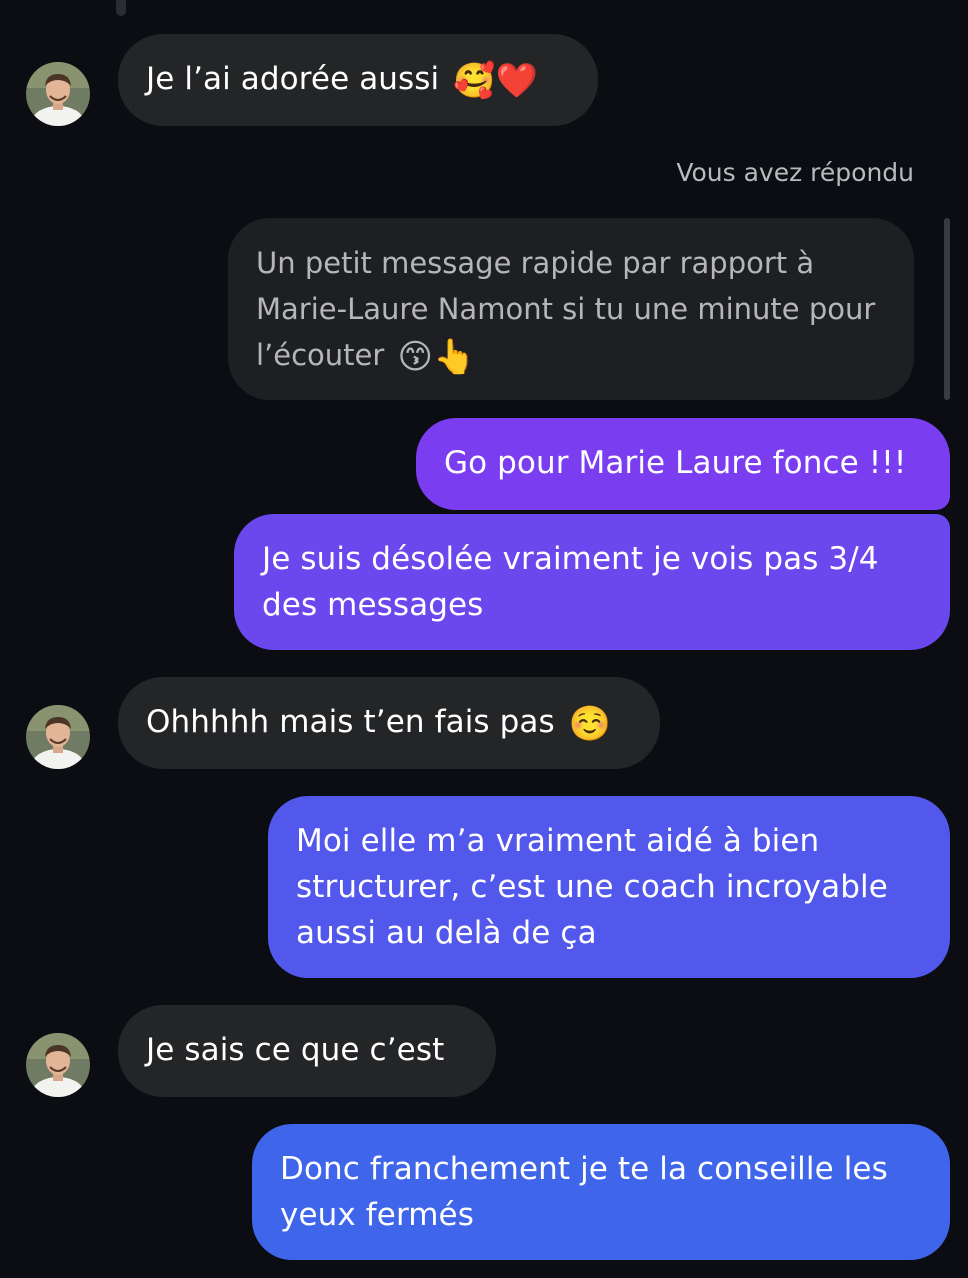 This screenshot has width=968, height=1278. Describe the element at coordinates (496, 81) in the screenshot. I see `emoji-smiling-hearts-red-heart: 🥰❤️` at that location.